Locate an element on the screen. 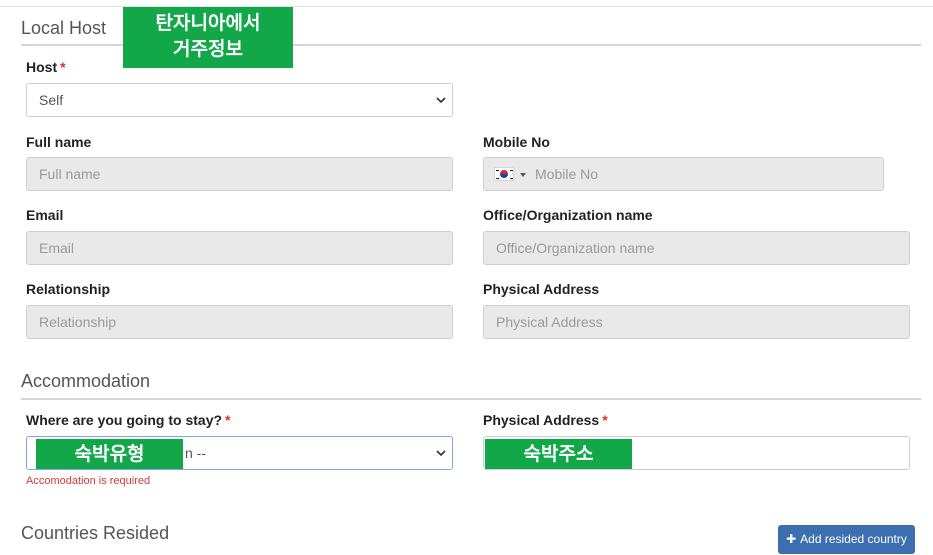 The width and height of the screenshot is (933, 555). stay-label-text: Where are you going to stay? is located at coordinates (124, 420).